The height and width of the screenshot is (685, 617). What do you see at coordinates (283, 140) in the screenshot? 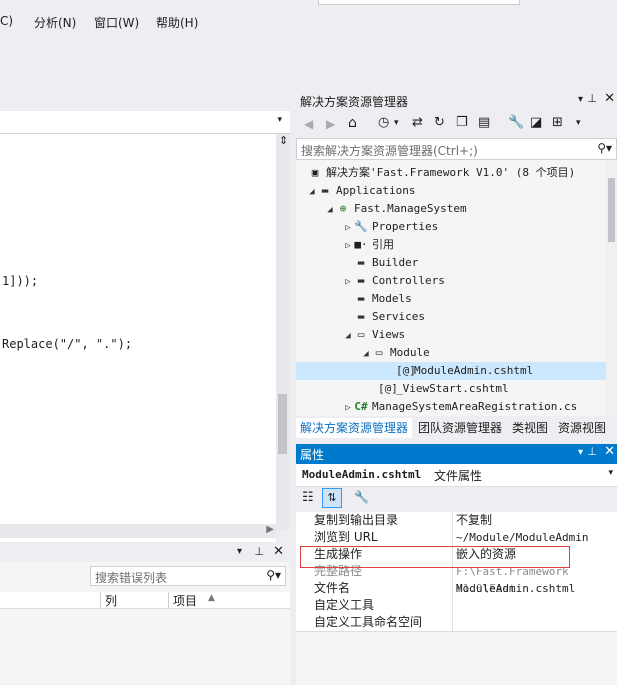
I see `split-icon: ⇕` at bounding box center [283, 140].